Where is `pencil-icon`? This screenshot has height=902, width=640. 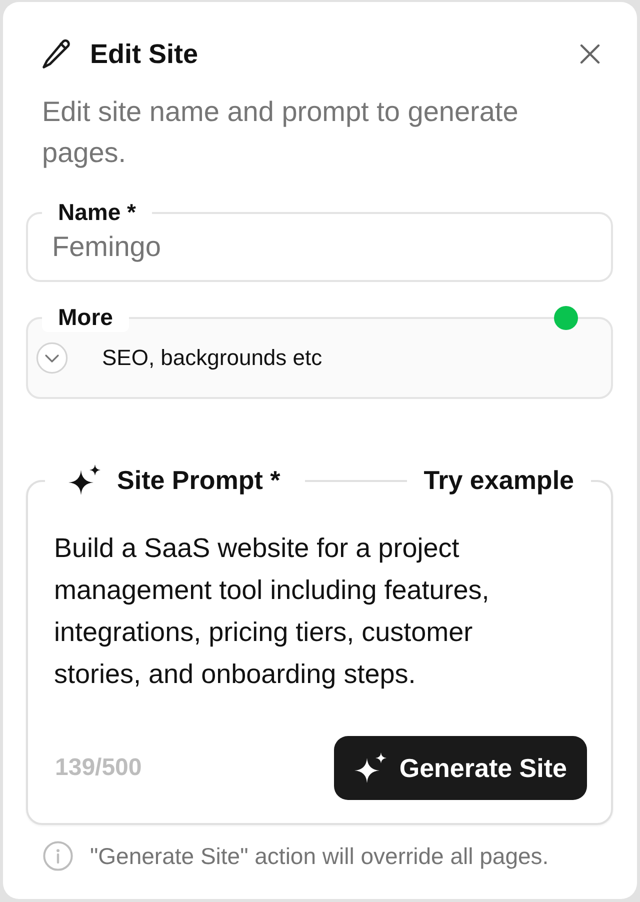 pencil-icon is located at coordinates (57, 54).